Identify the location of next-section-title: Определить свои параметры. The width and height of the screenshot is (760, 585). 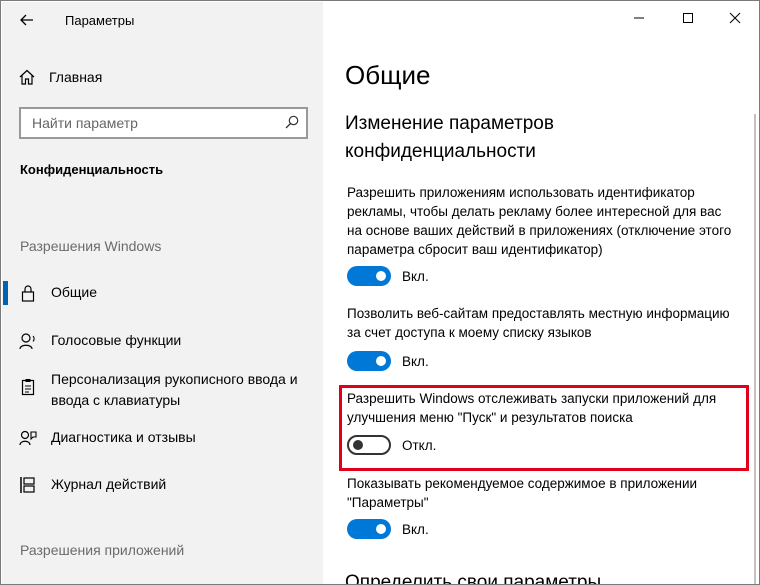
(473, 578).